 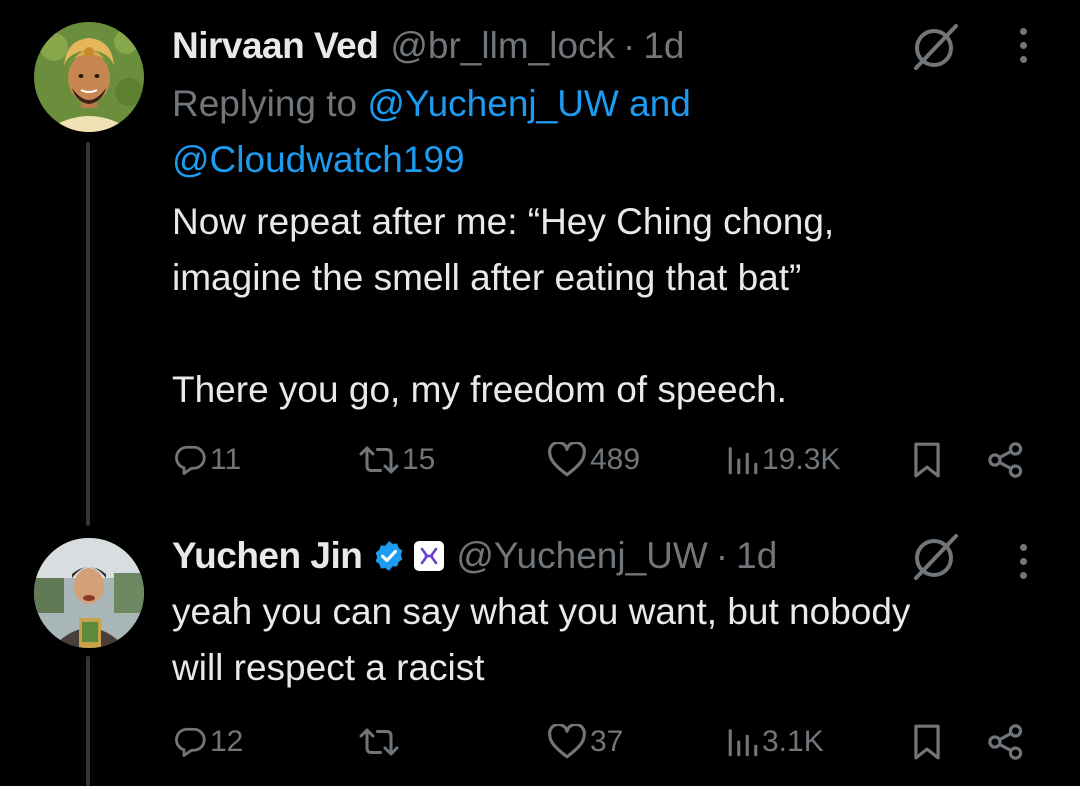 I want to click on view-count: 19.3K, so click(x=801, y=459).